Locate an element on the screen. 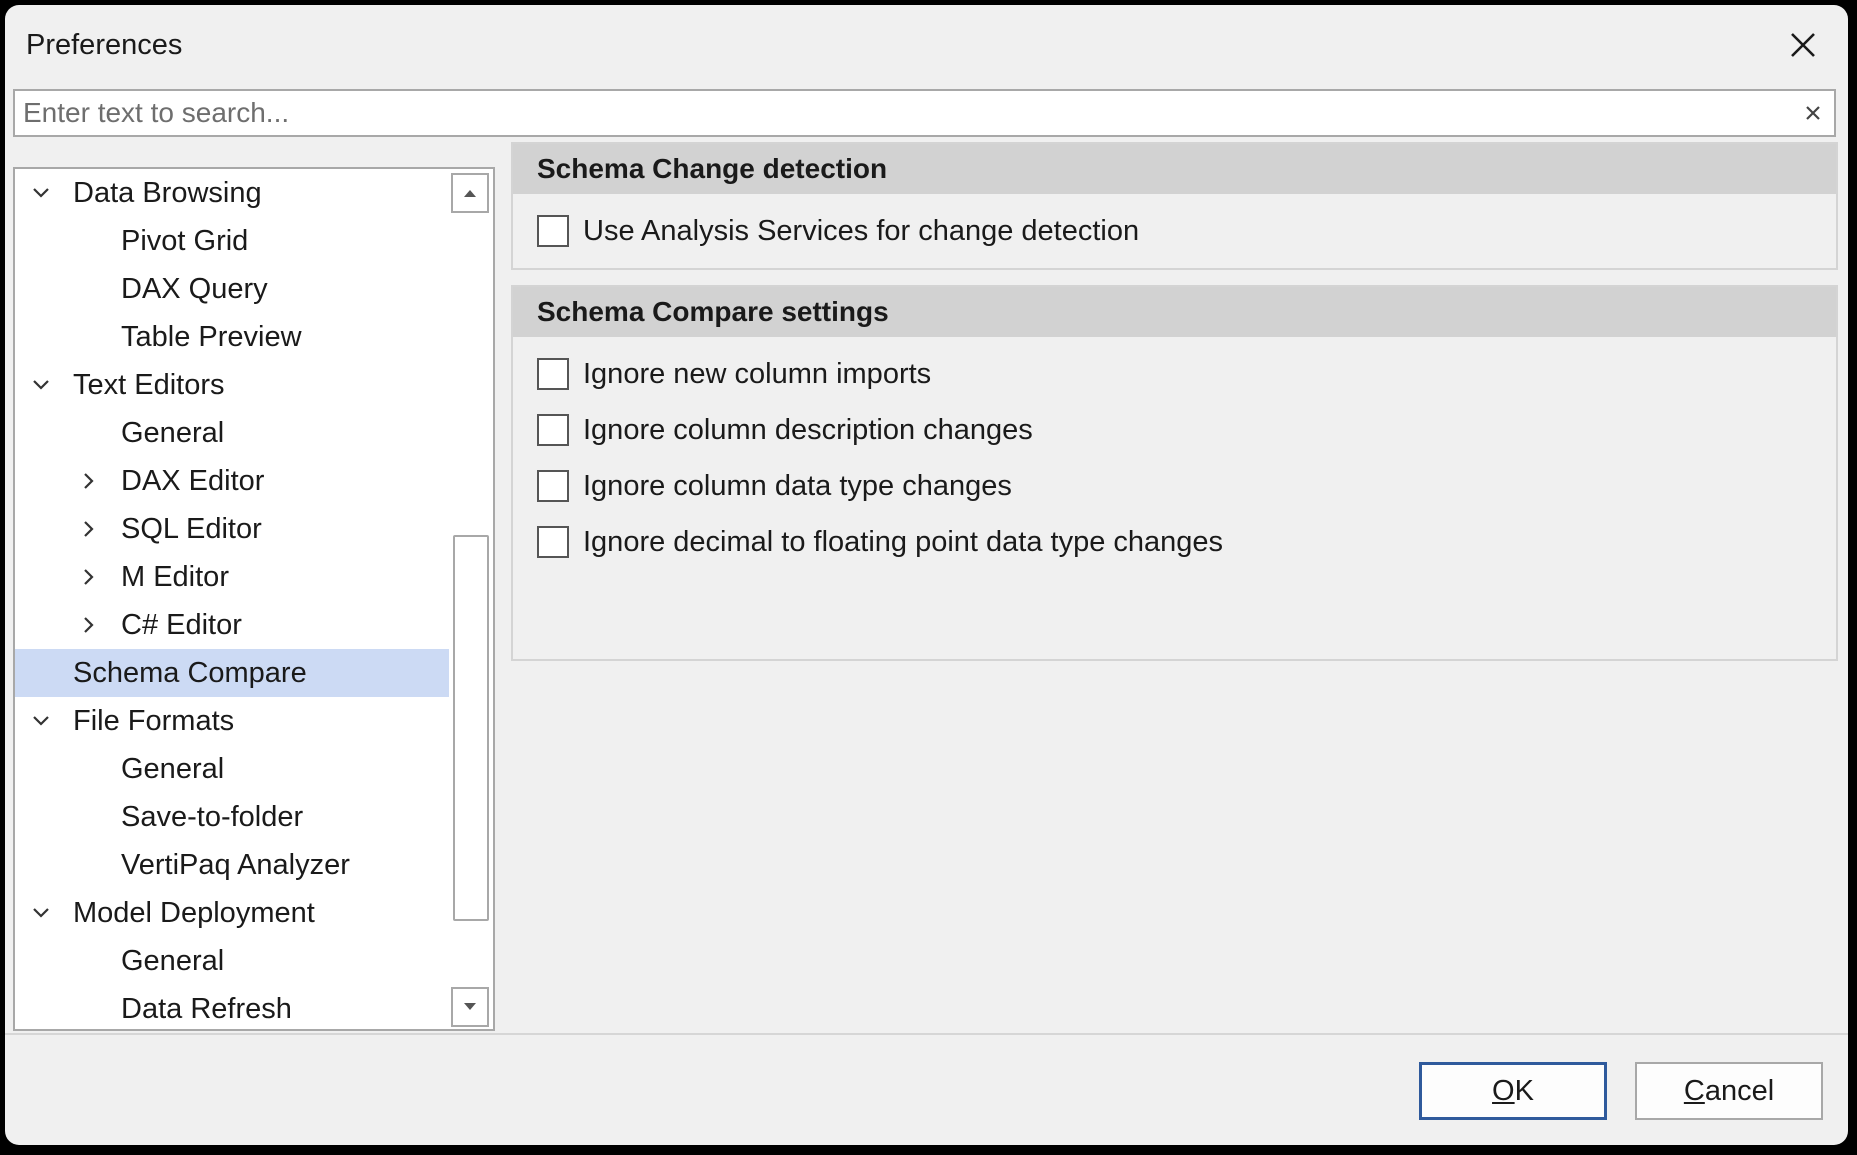 The width and height of the screenshot is (1857, 1155). tree-item: Pivot Grid is located at coordinates (232, 241).